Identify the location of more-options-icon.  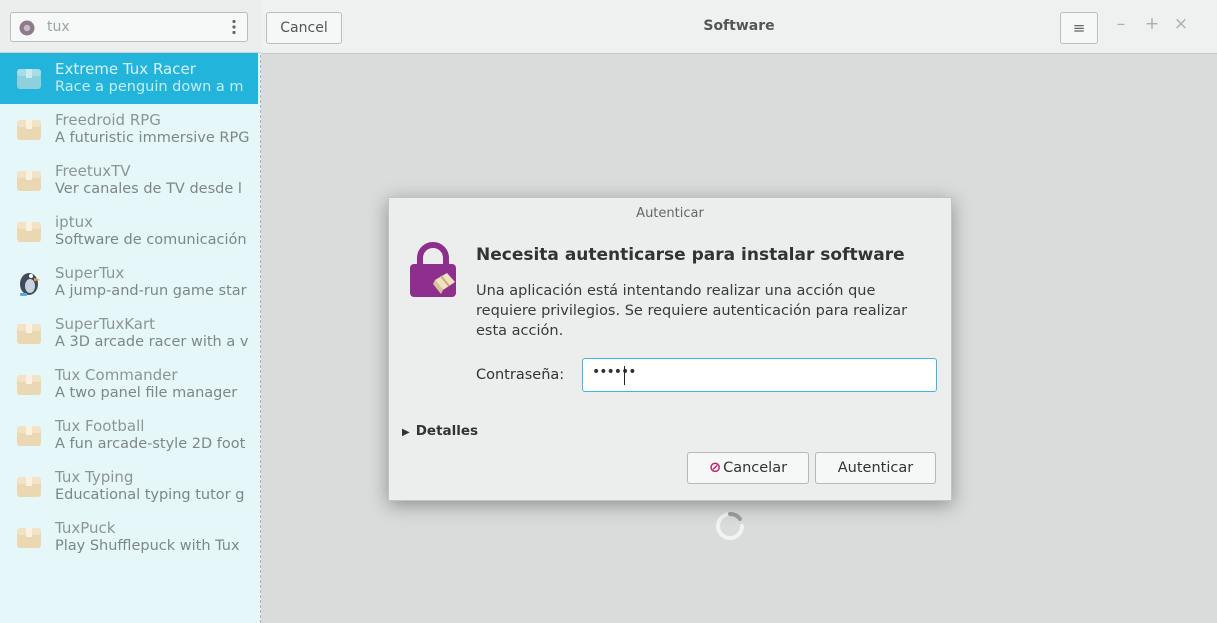
(234, 27).